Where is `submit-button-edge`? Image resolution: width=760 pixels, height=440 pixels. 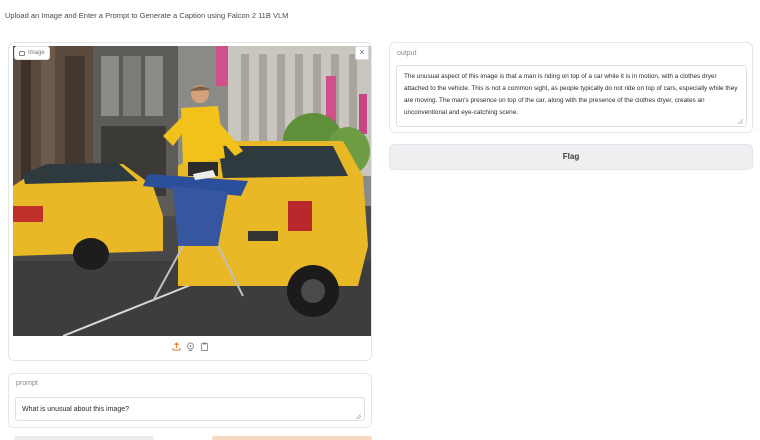
submit-button-edge is located at coordinates (292, 438).